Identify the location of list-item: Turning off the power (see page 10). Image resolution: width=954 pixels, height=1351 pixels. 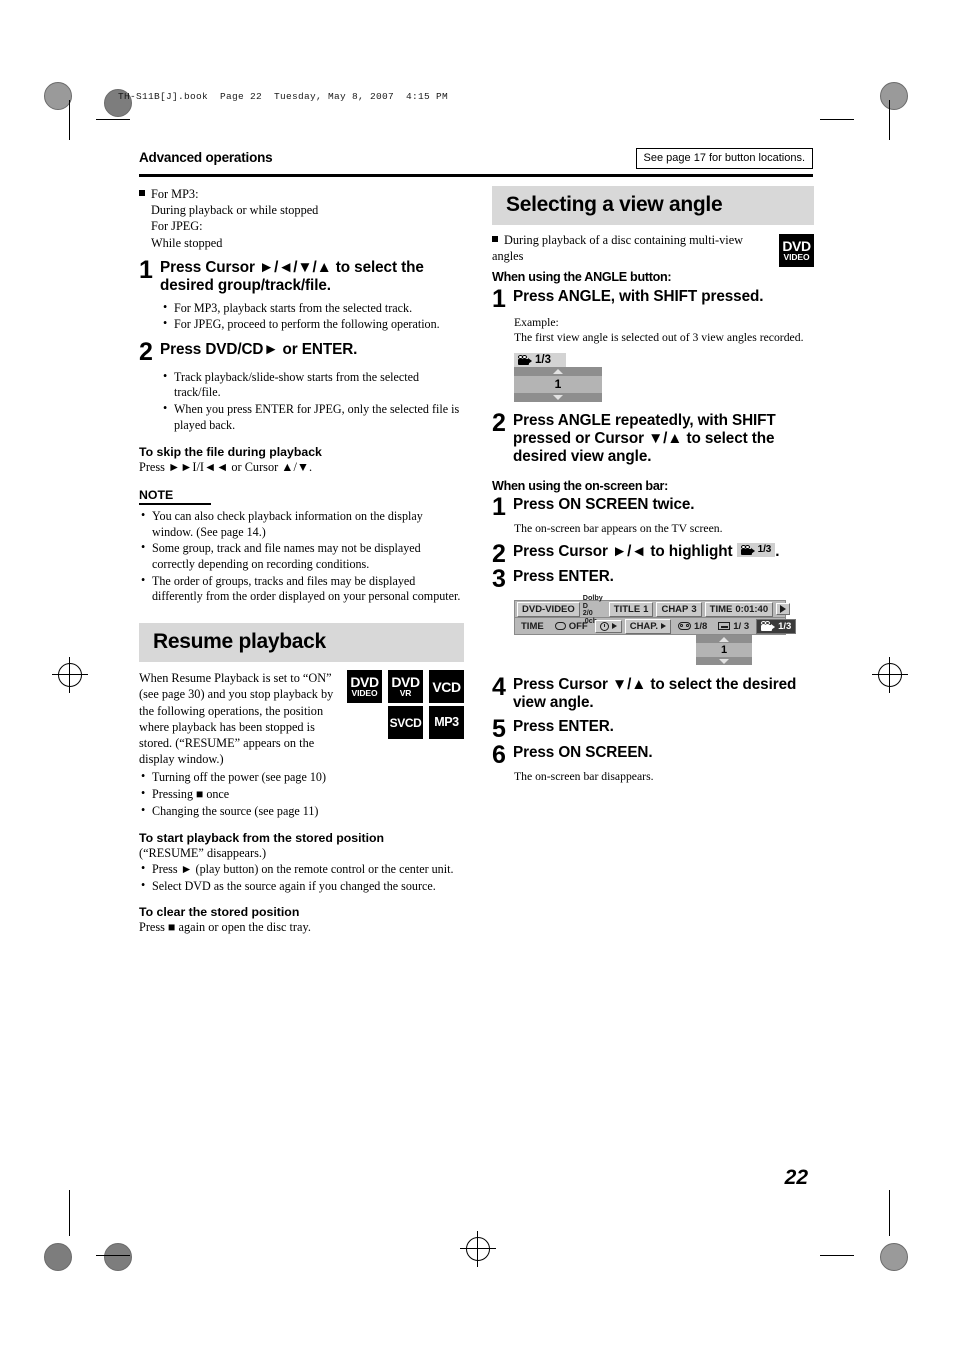
(301, 777).